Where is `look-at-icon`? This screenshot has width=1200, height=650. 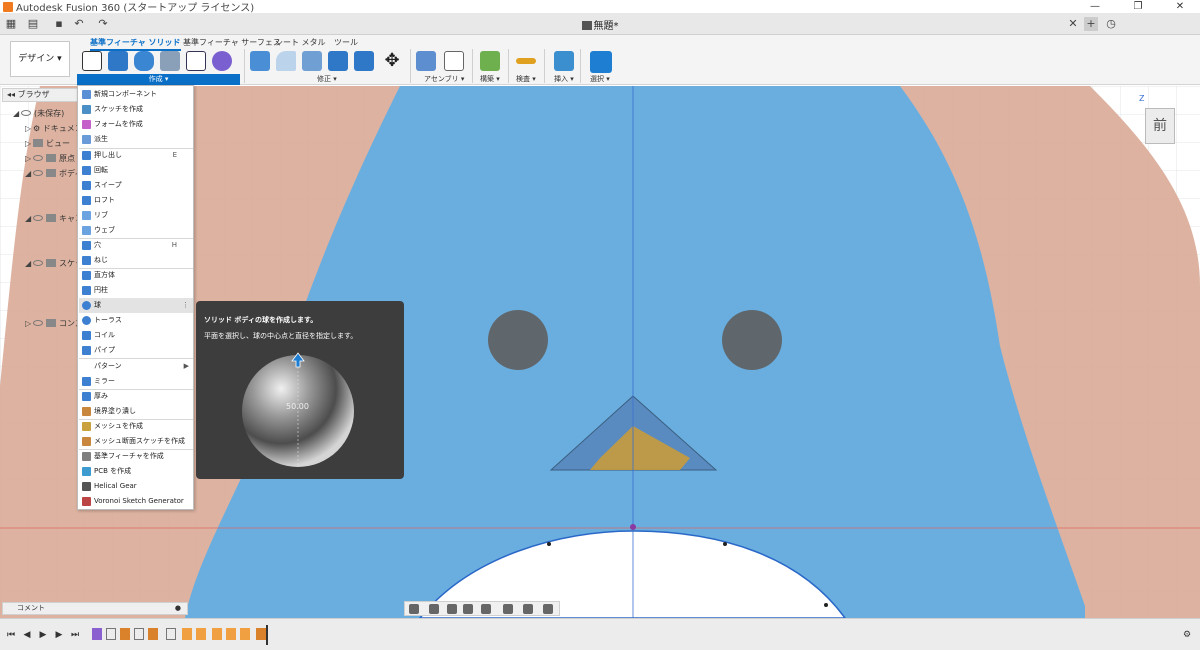
look-at-icon is located at coordinates (434, 609).